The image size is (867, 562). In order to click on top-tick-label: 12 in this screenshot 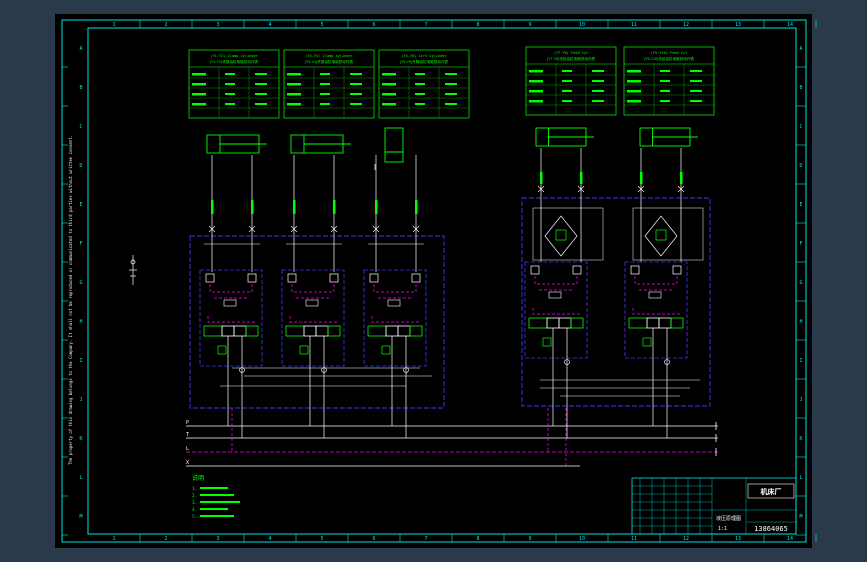, I will do `click(686, 25)`.